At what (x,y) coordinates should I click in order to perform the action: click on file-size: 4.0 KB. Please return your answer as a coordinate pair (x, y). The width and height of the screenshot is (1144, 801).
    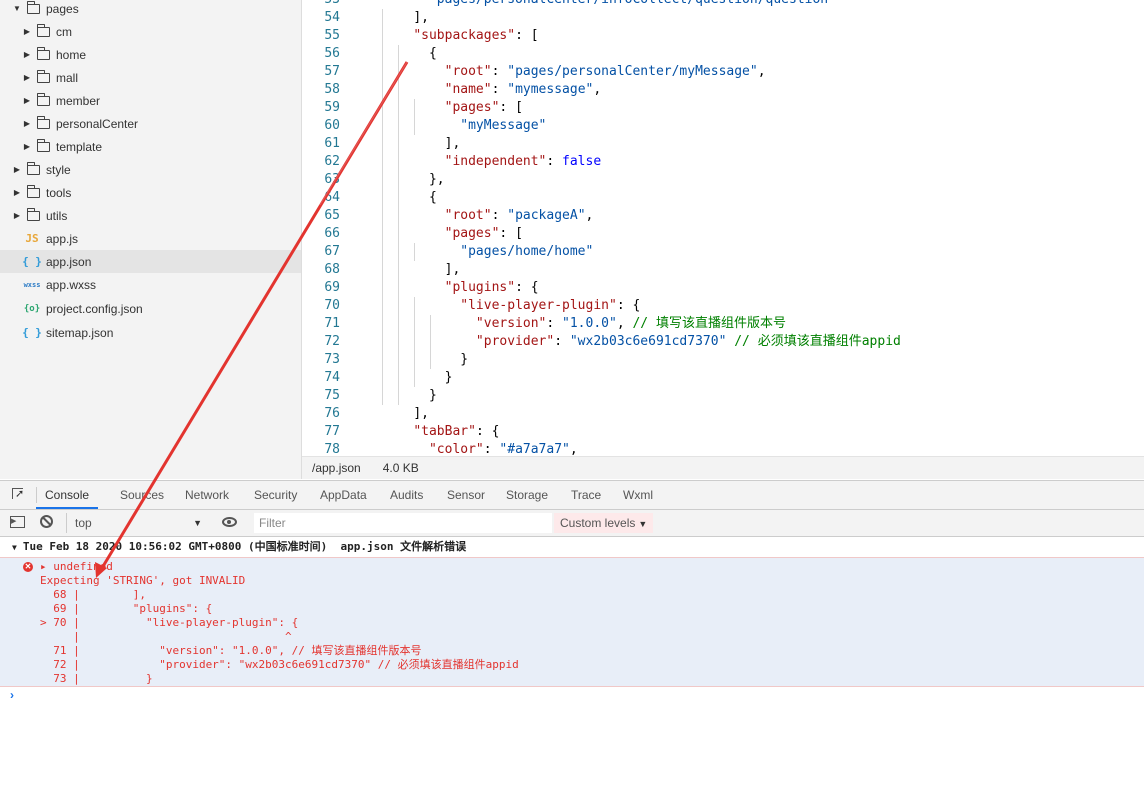
    Looking at the image, I should click on (400, 468).